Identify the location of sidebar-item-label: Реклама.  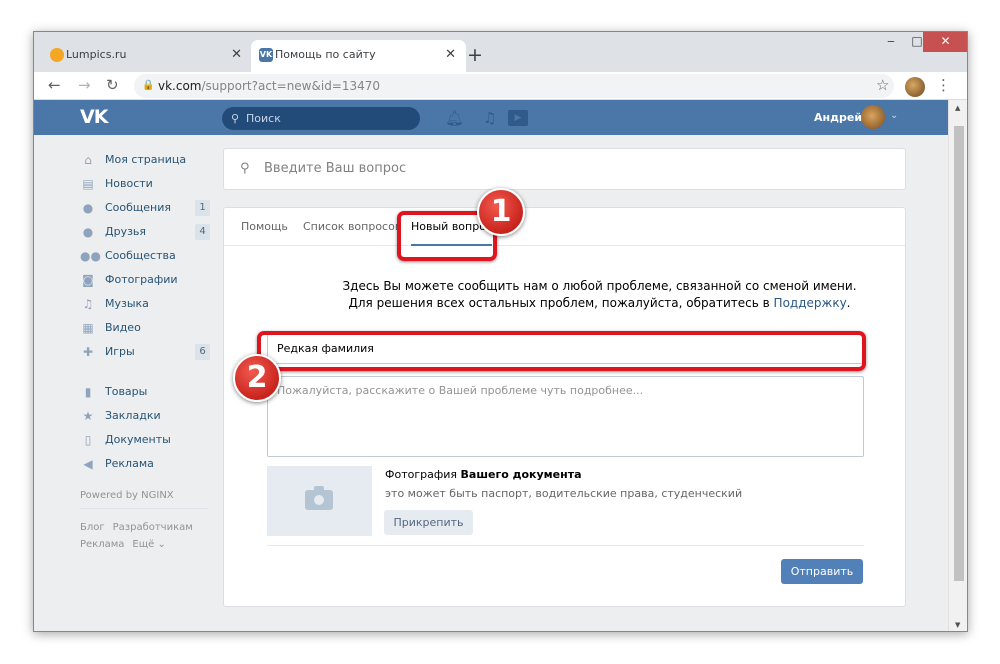
(129, 463).